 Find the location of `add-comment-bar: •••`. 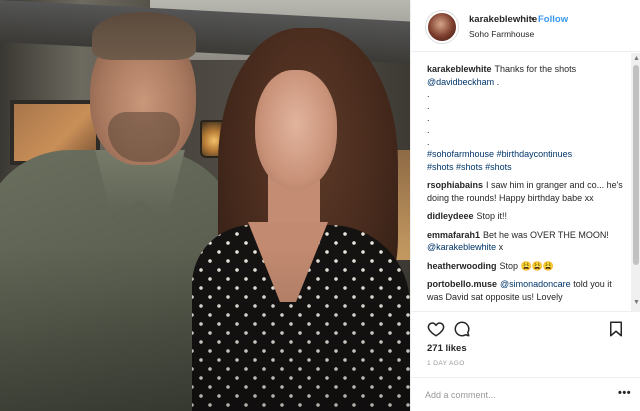

add-comment-bar: ••• is located at coordinates (525, 394).